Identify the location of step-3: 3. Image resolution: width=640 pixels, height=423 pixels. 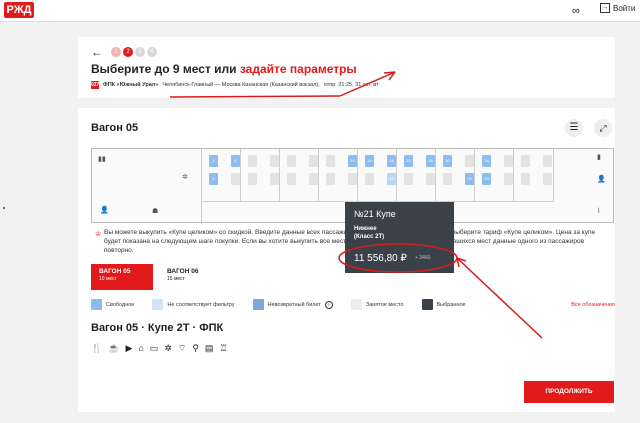
(140, 52).